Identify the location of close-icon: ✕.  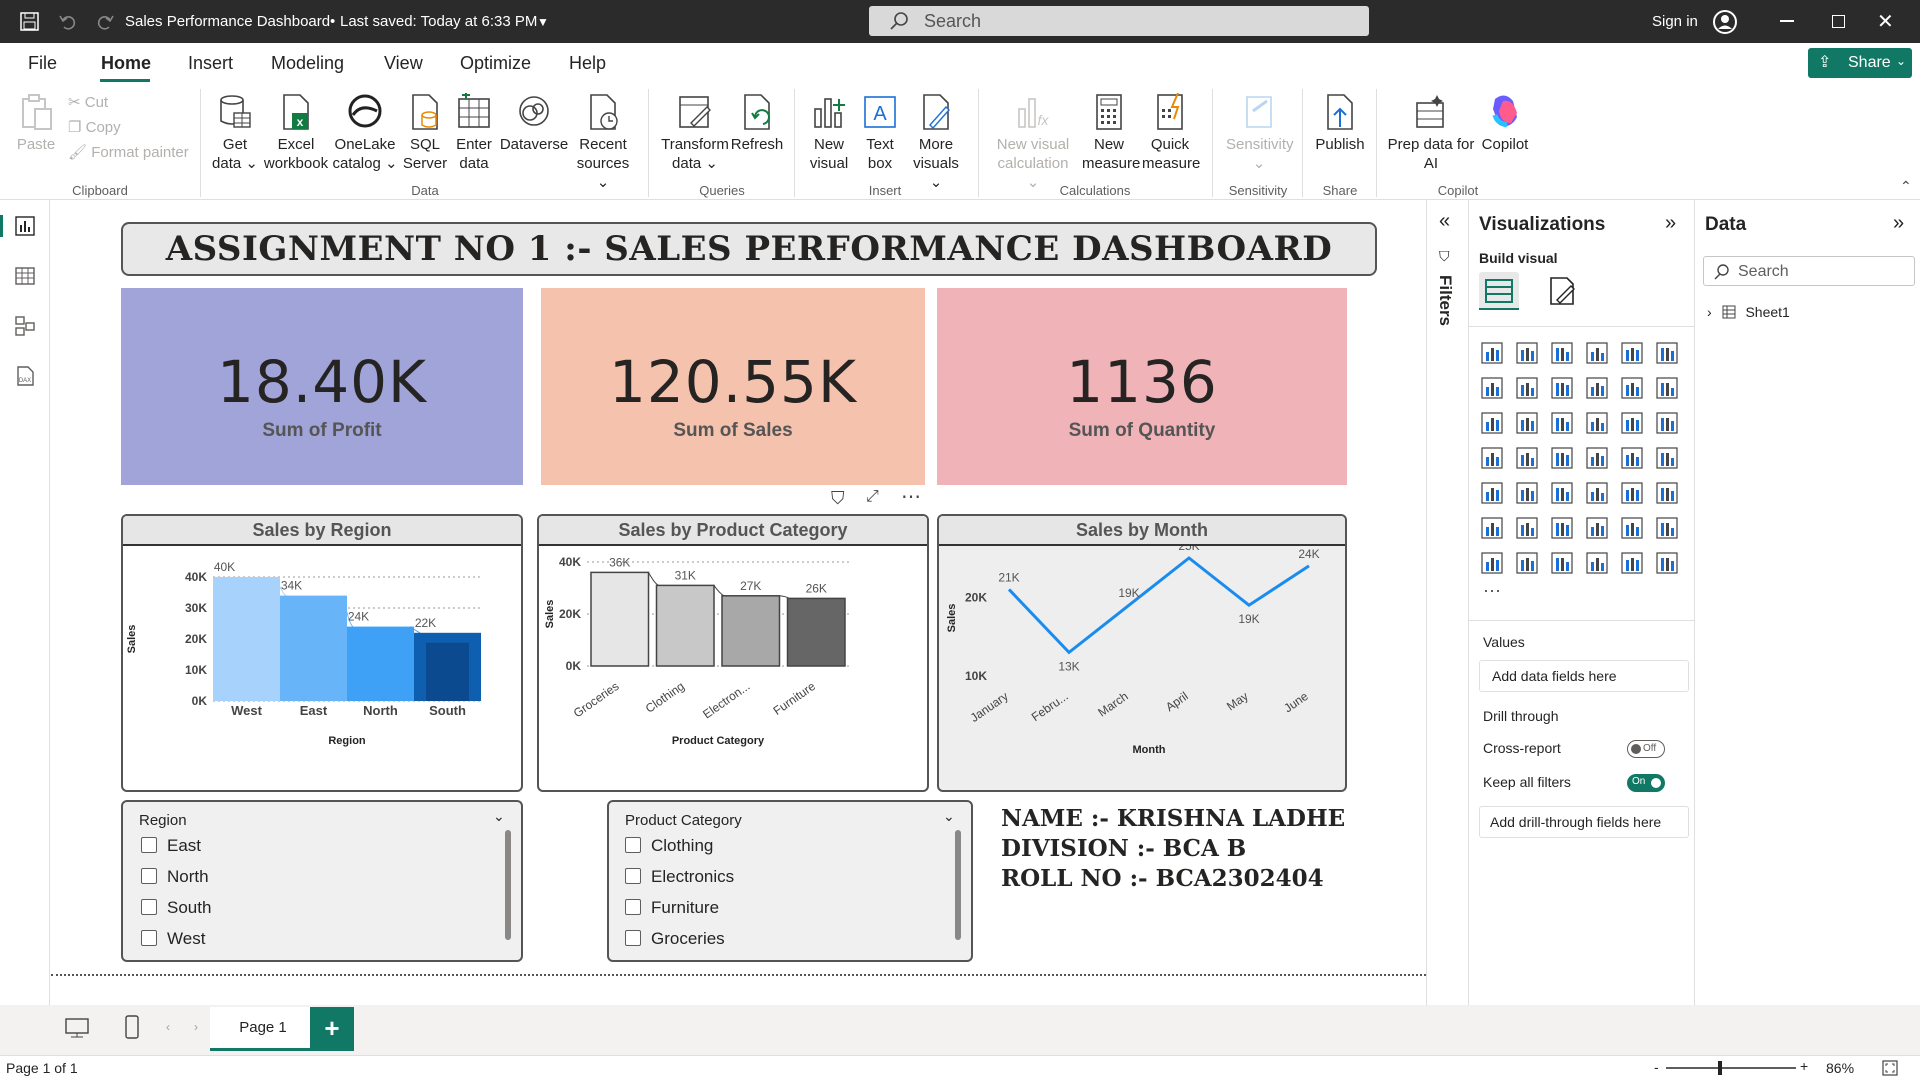
(1885, 21).